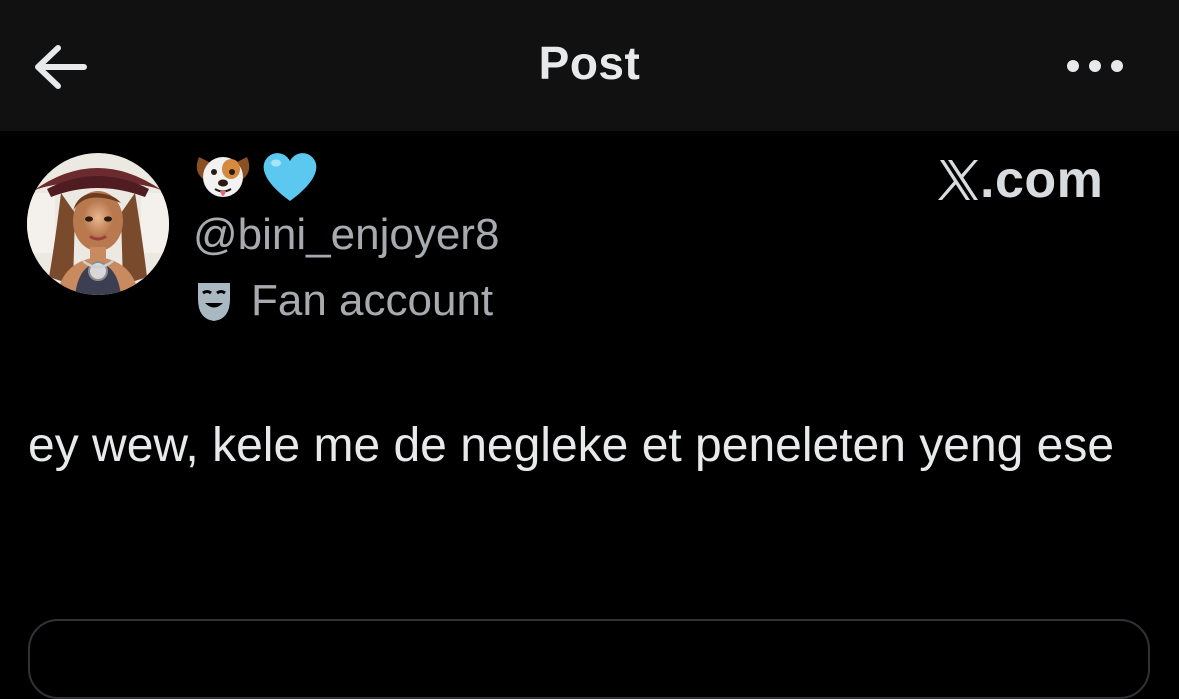 This screenshot has width=1179, height=699. I want to click on light-blue-heart-emoji, so click(290, 177).